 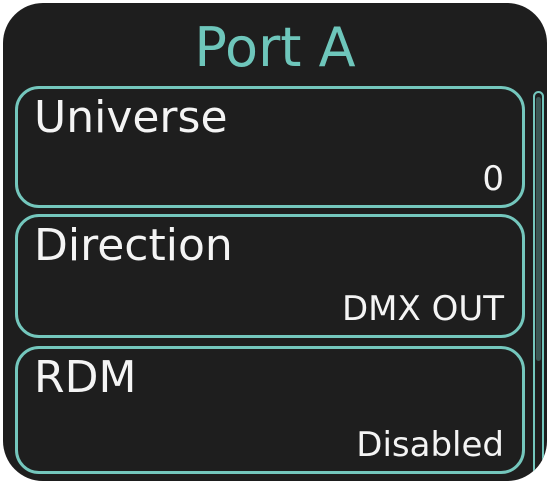 I want to click on scrollbar, so click(x=538, y=284).